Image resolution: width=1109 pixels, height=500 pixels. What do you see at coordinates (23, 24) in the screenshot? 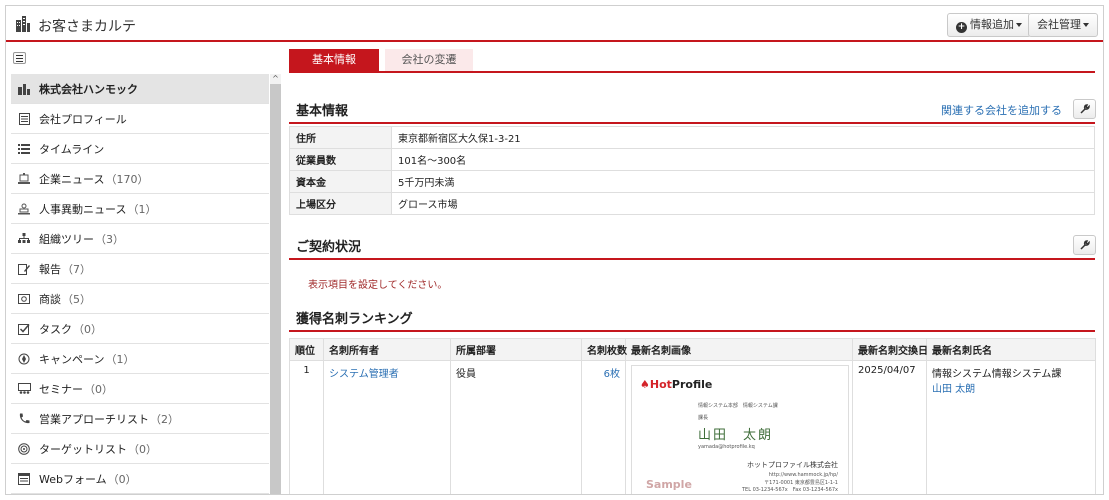
I see `building-logo-icon` at bounding box center [23, 24].